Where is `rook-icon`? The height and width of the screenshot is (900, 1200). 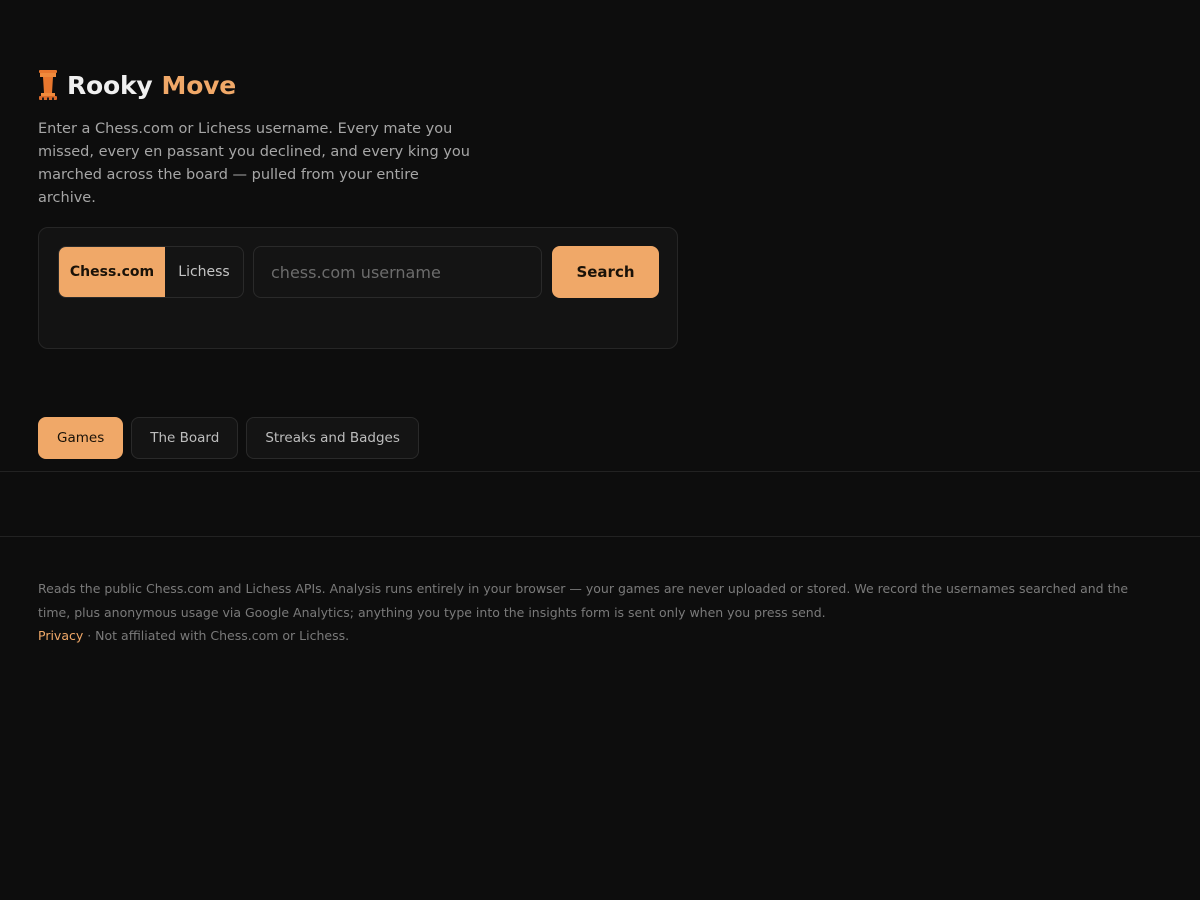 rook-icon is located at coordinates (48, 85).